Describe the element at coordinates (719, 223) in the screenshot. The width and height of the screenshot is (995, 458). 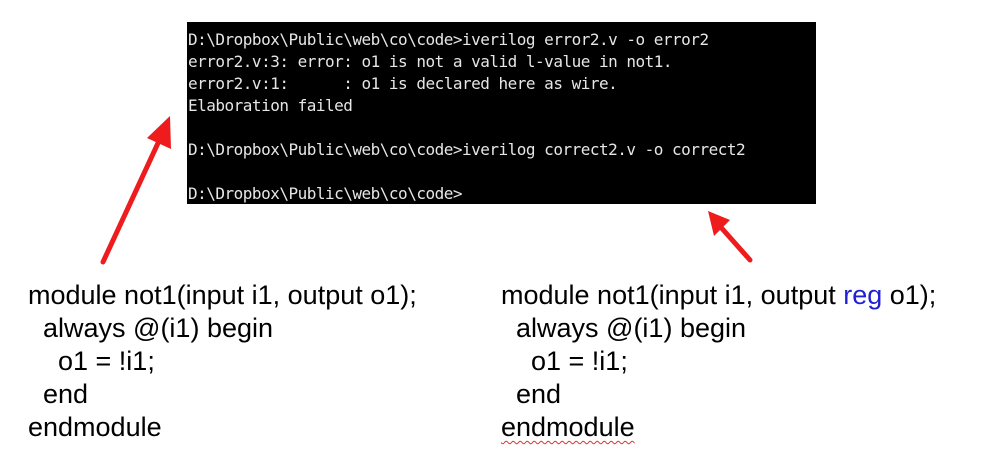
I see `right-arrow-head` at that location.